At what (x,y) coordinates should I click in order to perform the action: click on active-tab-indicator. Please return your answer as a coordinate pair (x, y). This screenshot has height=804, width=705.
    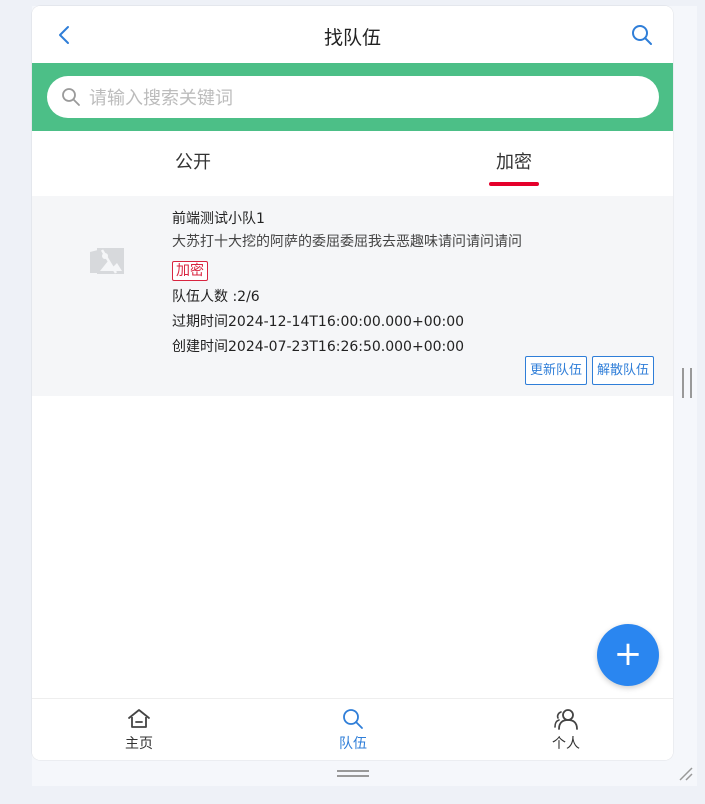
    Looking at the image, I should click on (514, 184).